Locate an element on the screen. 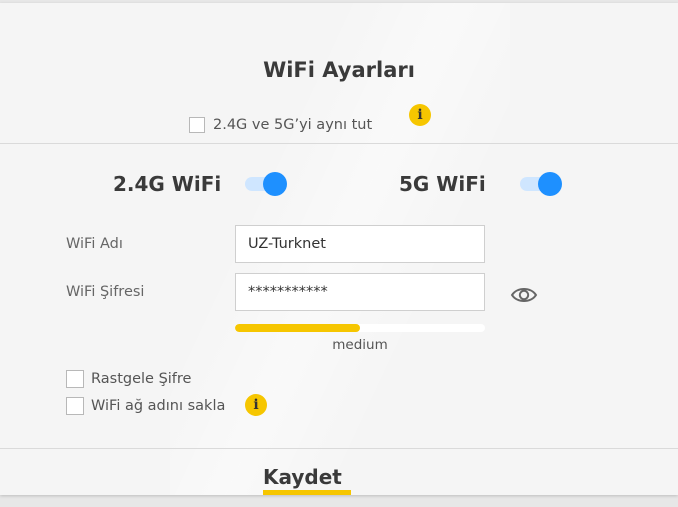  hide-ssid-option: WiFi ağ adını sakla is located at coordinates (145, 406).